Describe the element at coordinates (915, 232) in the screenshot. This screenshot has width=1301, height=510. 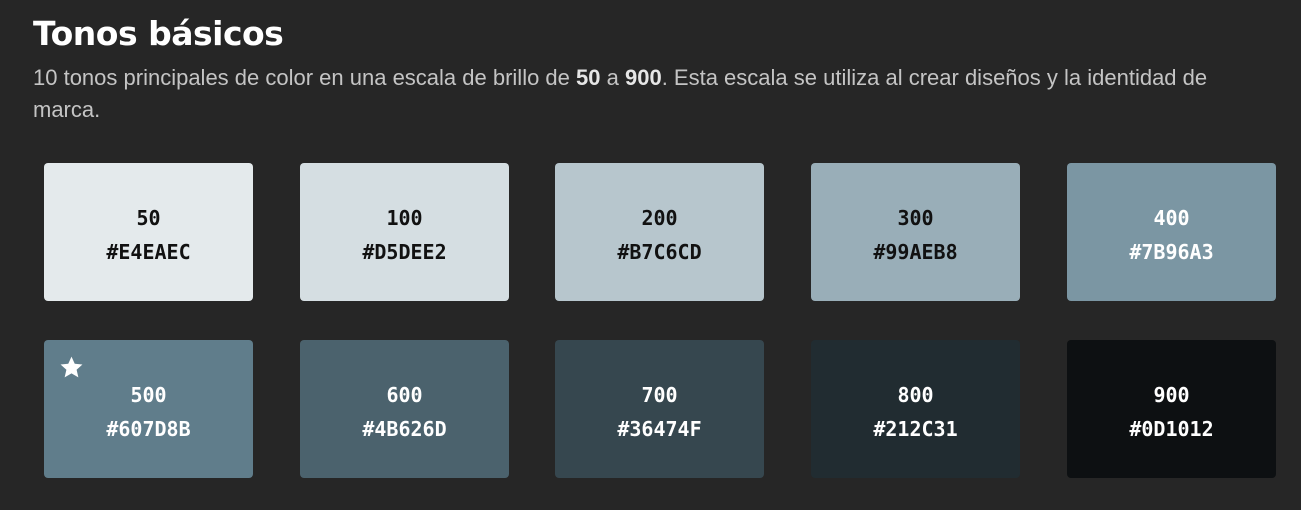
I see `color-swatch-300: 300 #99AEB8` at that location.